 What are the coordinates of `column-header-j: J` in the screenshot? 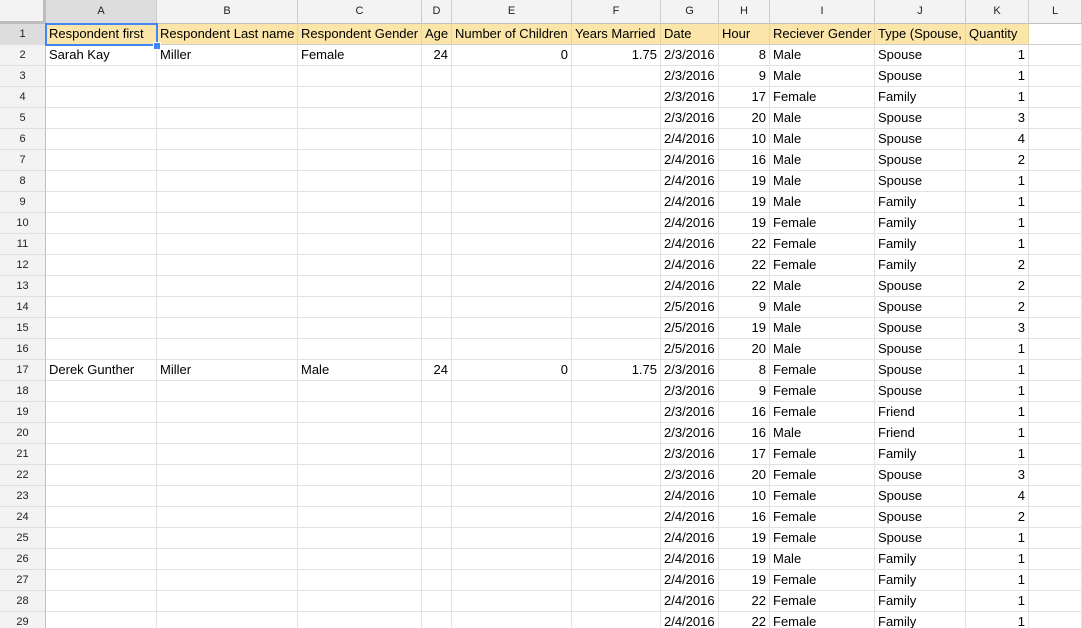 It's located at (920, 12).